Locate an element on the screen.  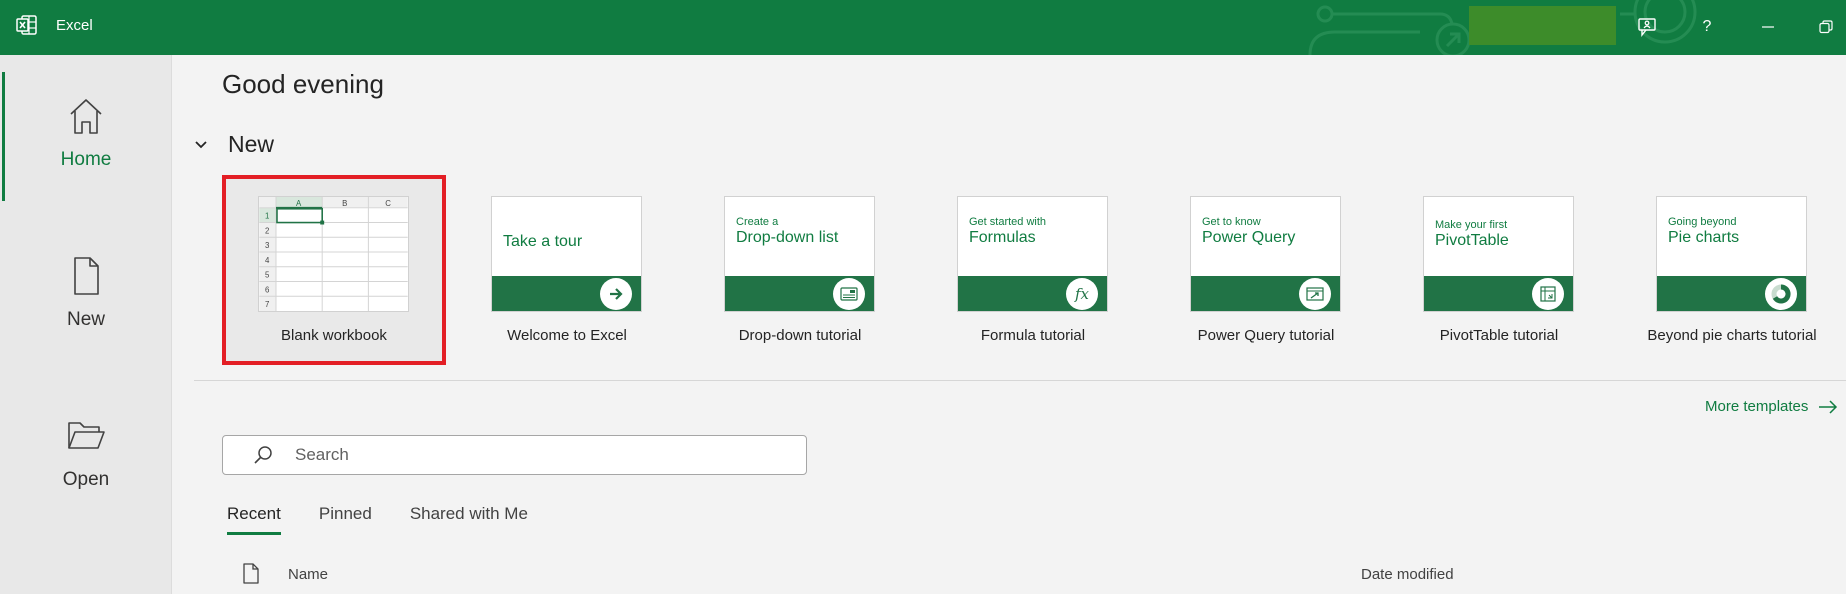
column-header-date-modified: Date modified is located at coordinates (1407, 574).